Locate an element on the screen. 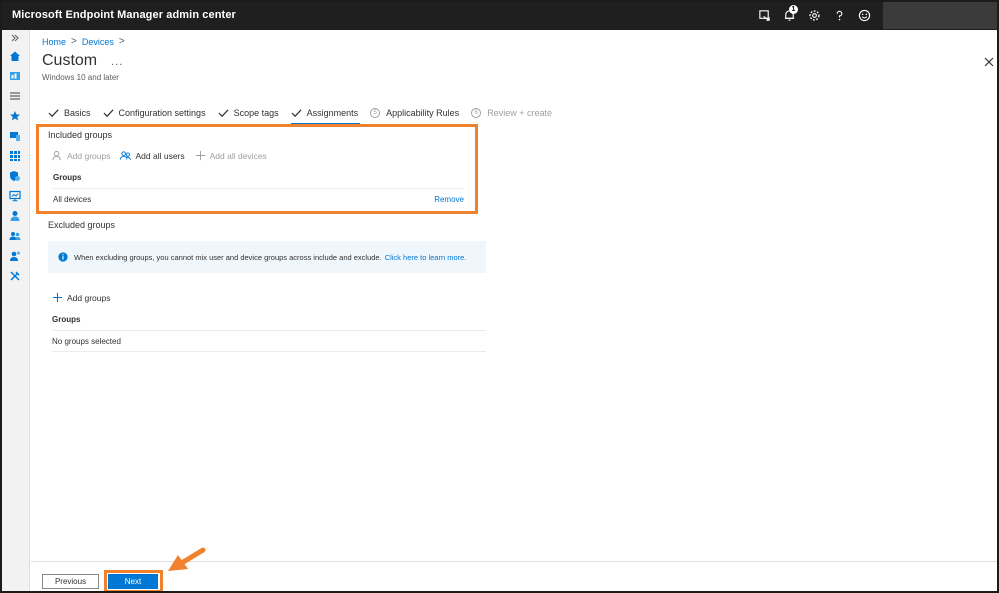  page-title: Custom is located at coordinates (70, 60).